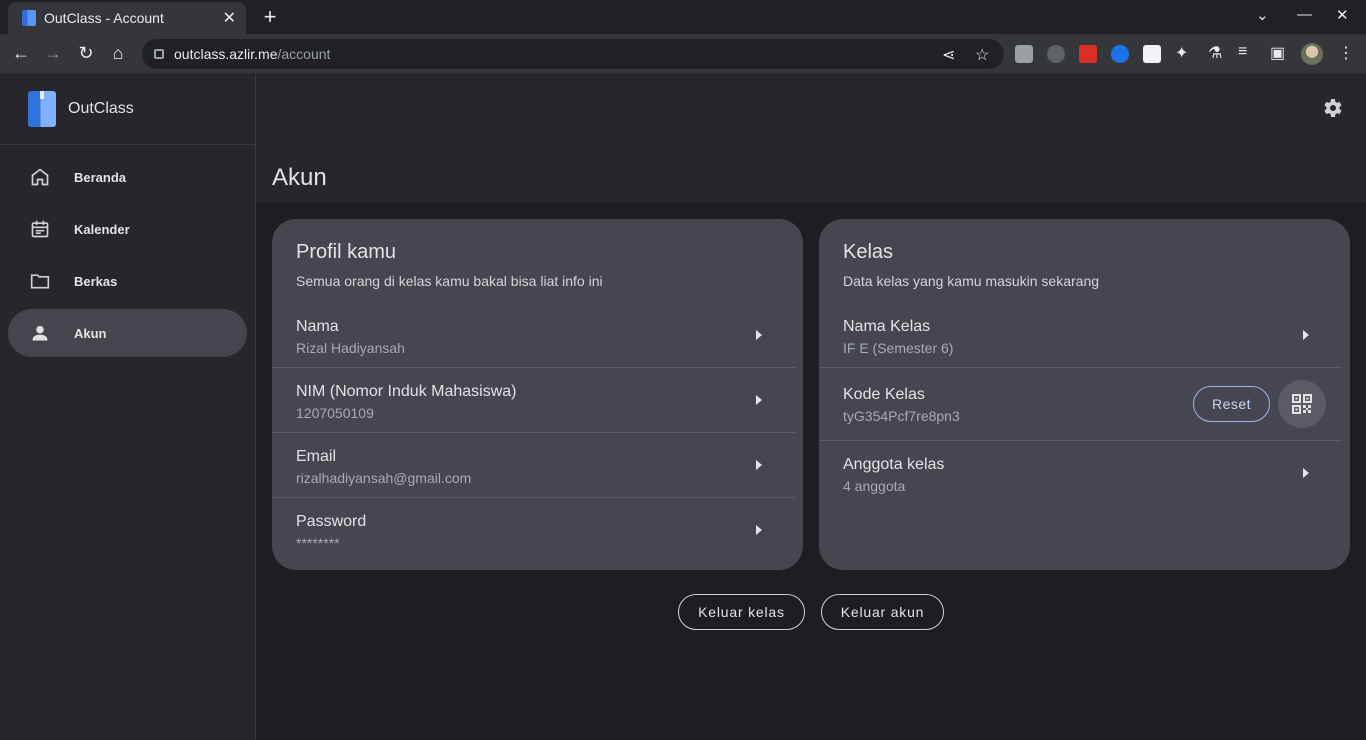 The height and width of the screenshot is (740, 1366). What do you see at coordinates (42, 109) in the screenshot?
I see `outclass-logo-icon` at bounding box center [42, 109].